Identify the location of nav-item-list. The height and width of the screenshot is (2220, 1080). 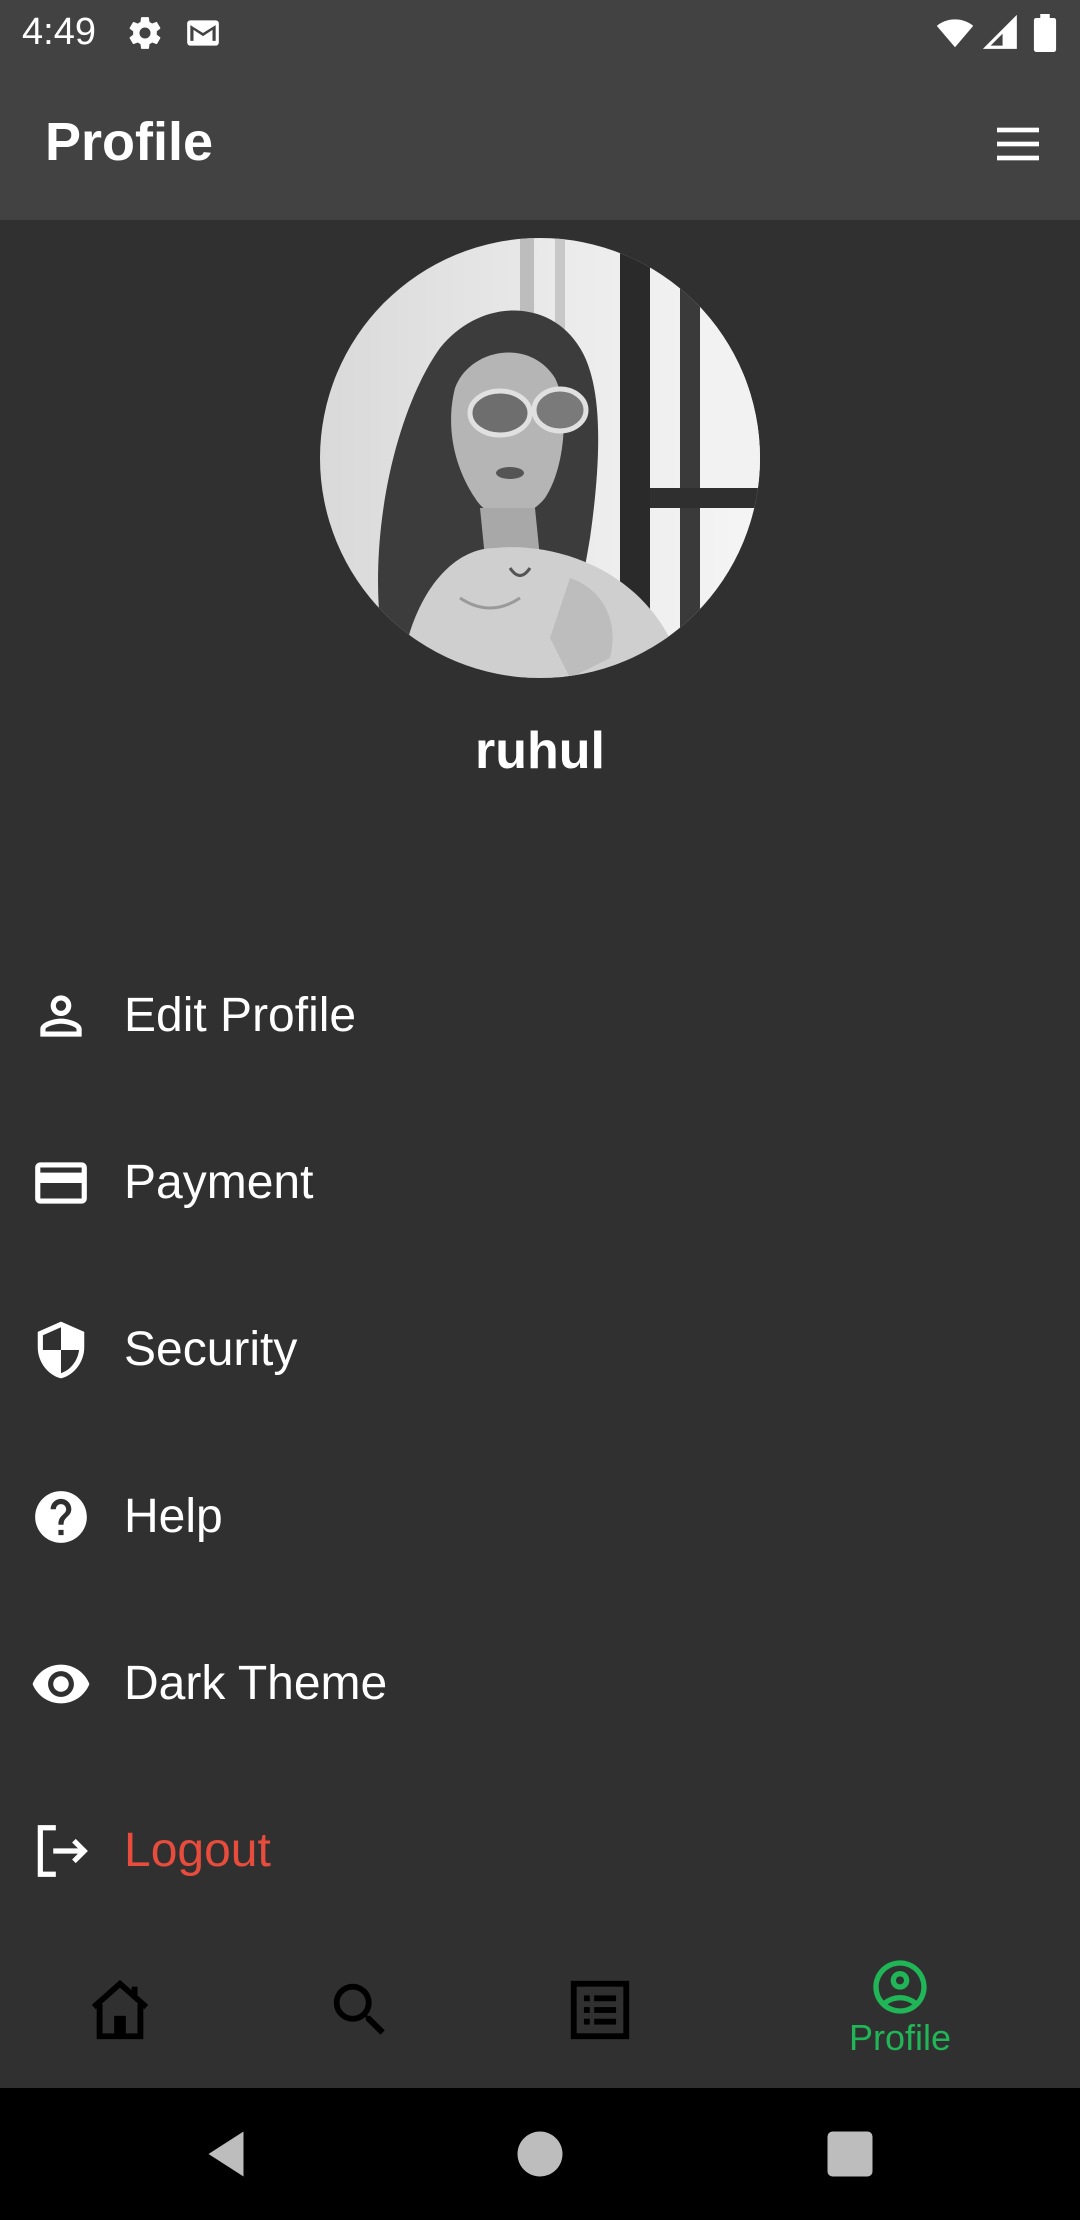
(600, 2010).